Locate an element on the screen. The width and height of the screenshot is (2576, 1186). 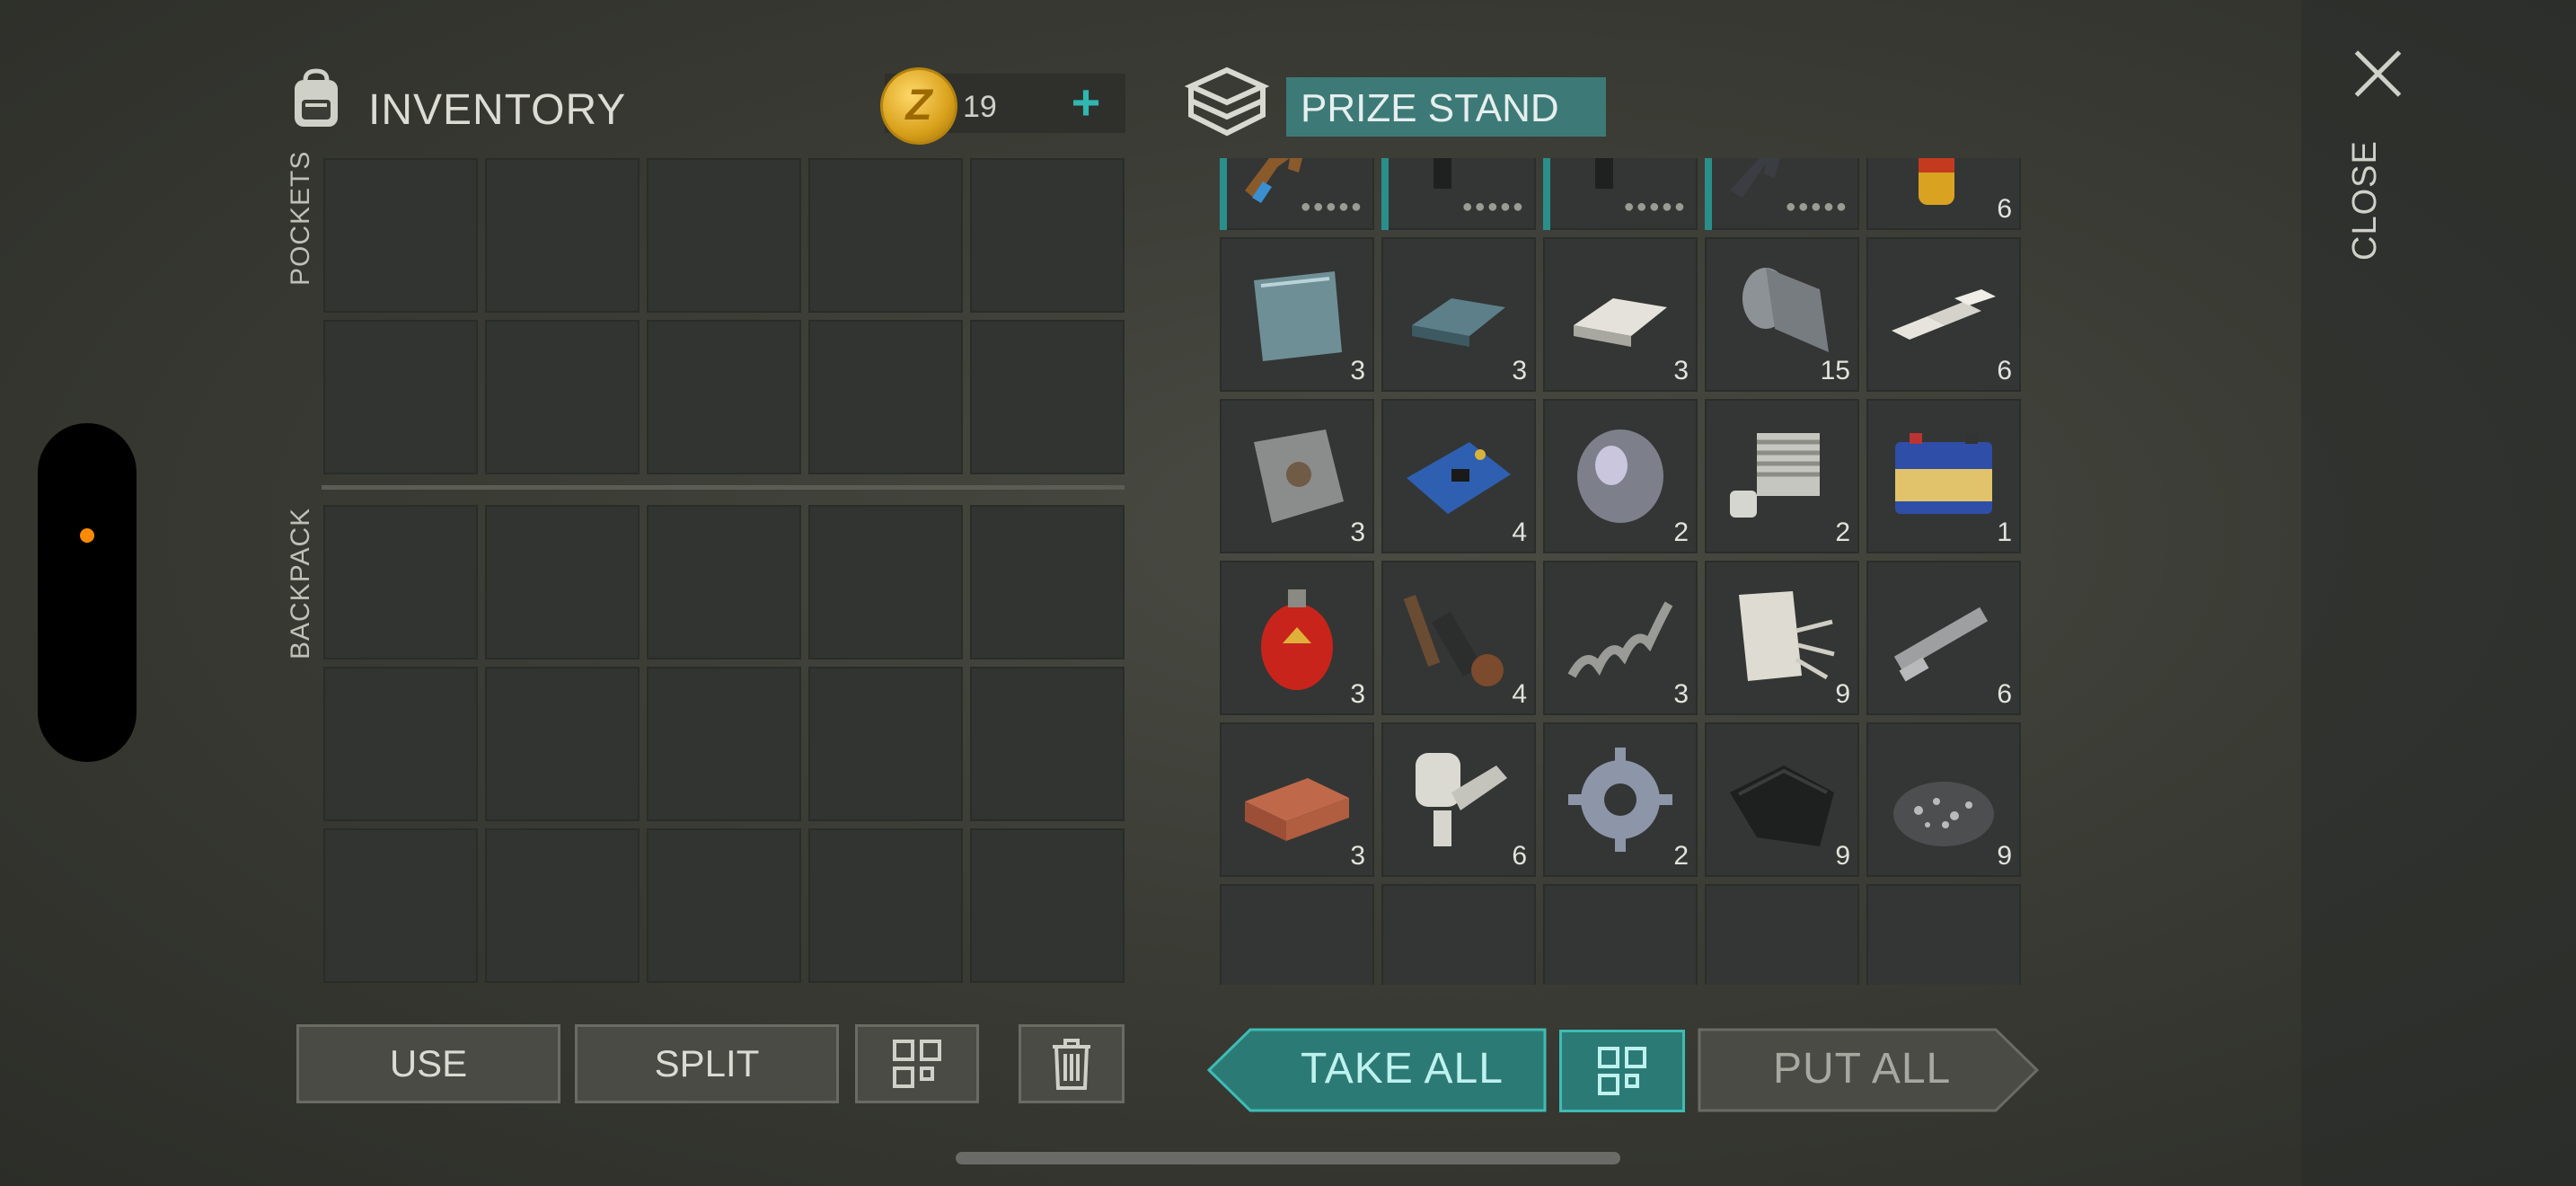
item-quantity: 9 is located at coordinates (1842, 694).